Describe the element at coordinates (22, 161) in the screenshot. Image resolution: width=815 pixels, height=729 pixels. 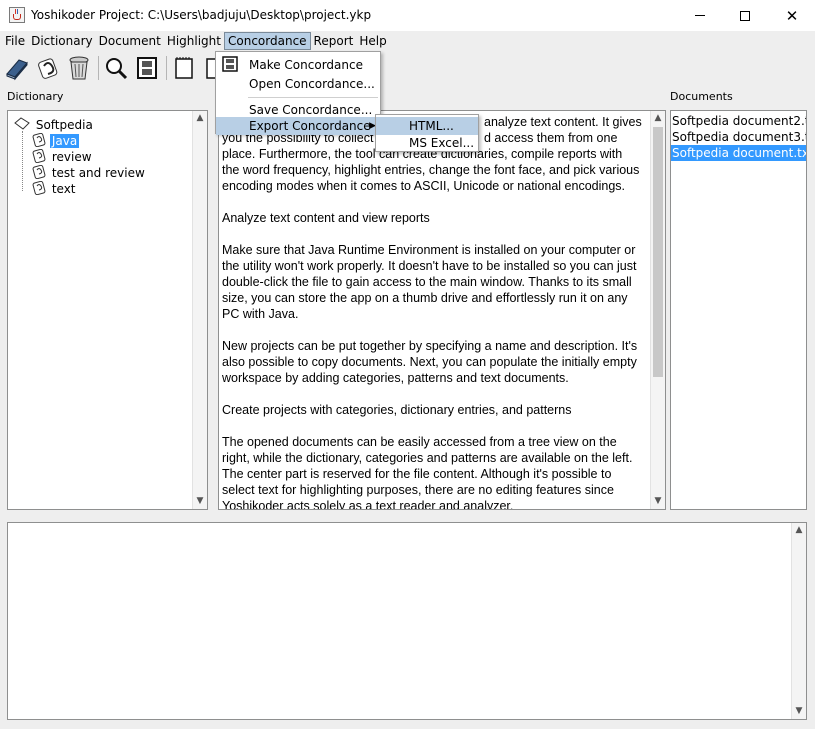
I see `tree-guide` at that location.